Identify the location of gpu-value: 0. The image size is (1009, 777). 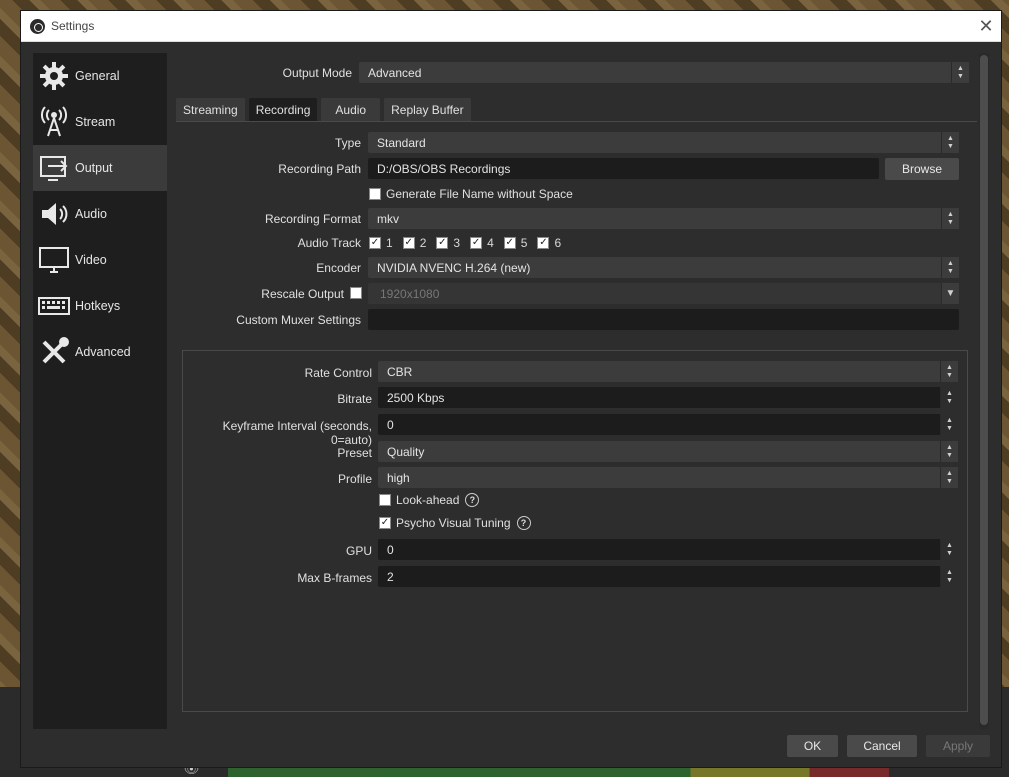
(390, 549).